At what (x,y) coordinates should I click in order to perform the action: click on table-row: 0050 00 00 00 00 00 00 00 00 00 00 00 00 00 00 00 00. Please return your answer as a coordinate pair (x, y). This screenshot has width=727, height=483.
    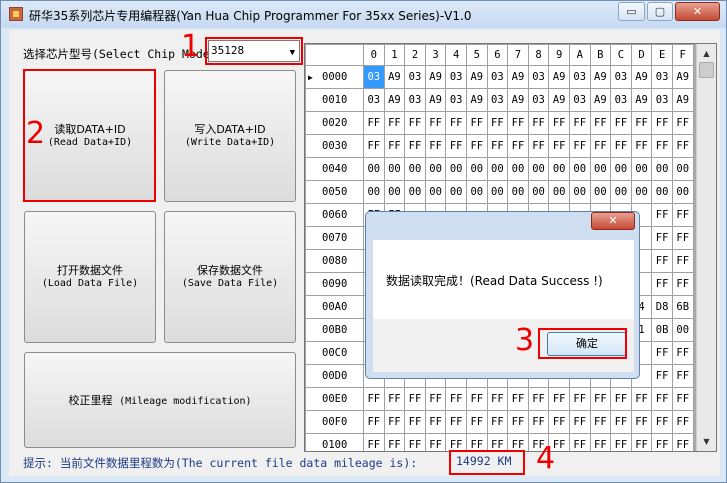
    Looking at the image, I should click on (499, 192).